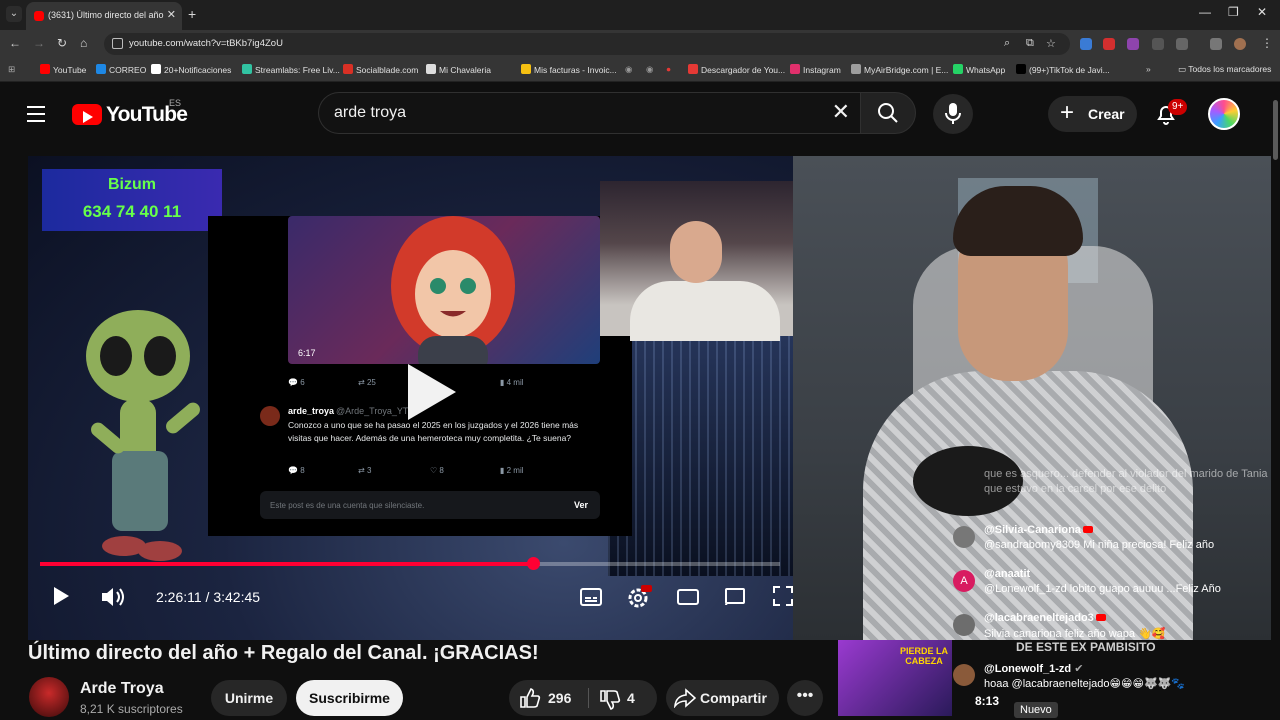 The image size is (1280, 720). What do you see at coordinates (1106, 114) in the screenshot?
I see `create-label: Crear` at bounding box center [1106, 114].